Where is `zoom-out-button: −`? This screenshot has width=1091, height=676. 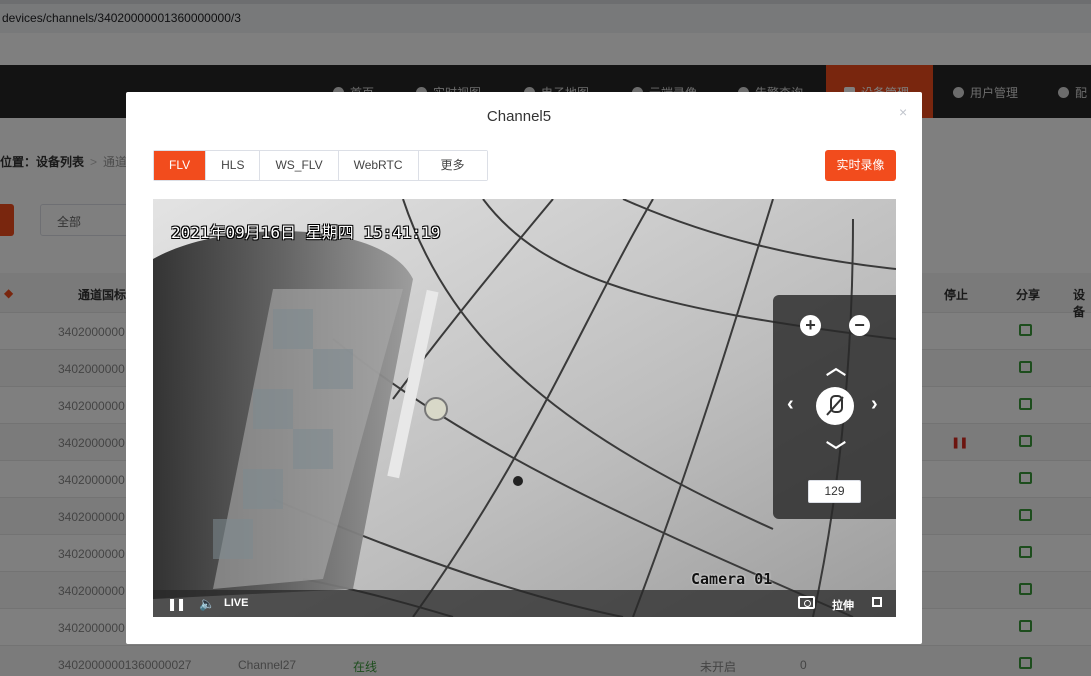
zoom-out-button: − is located at coordinates (859, 325).